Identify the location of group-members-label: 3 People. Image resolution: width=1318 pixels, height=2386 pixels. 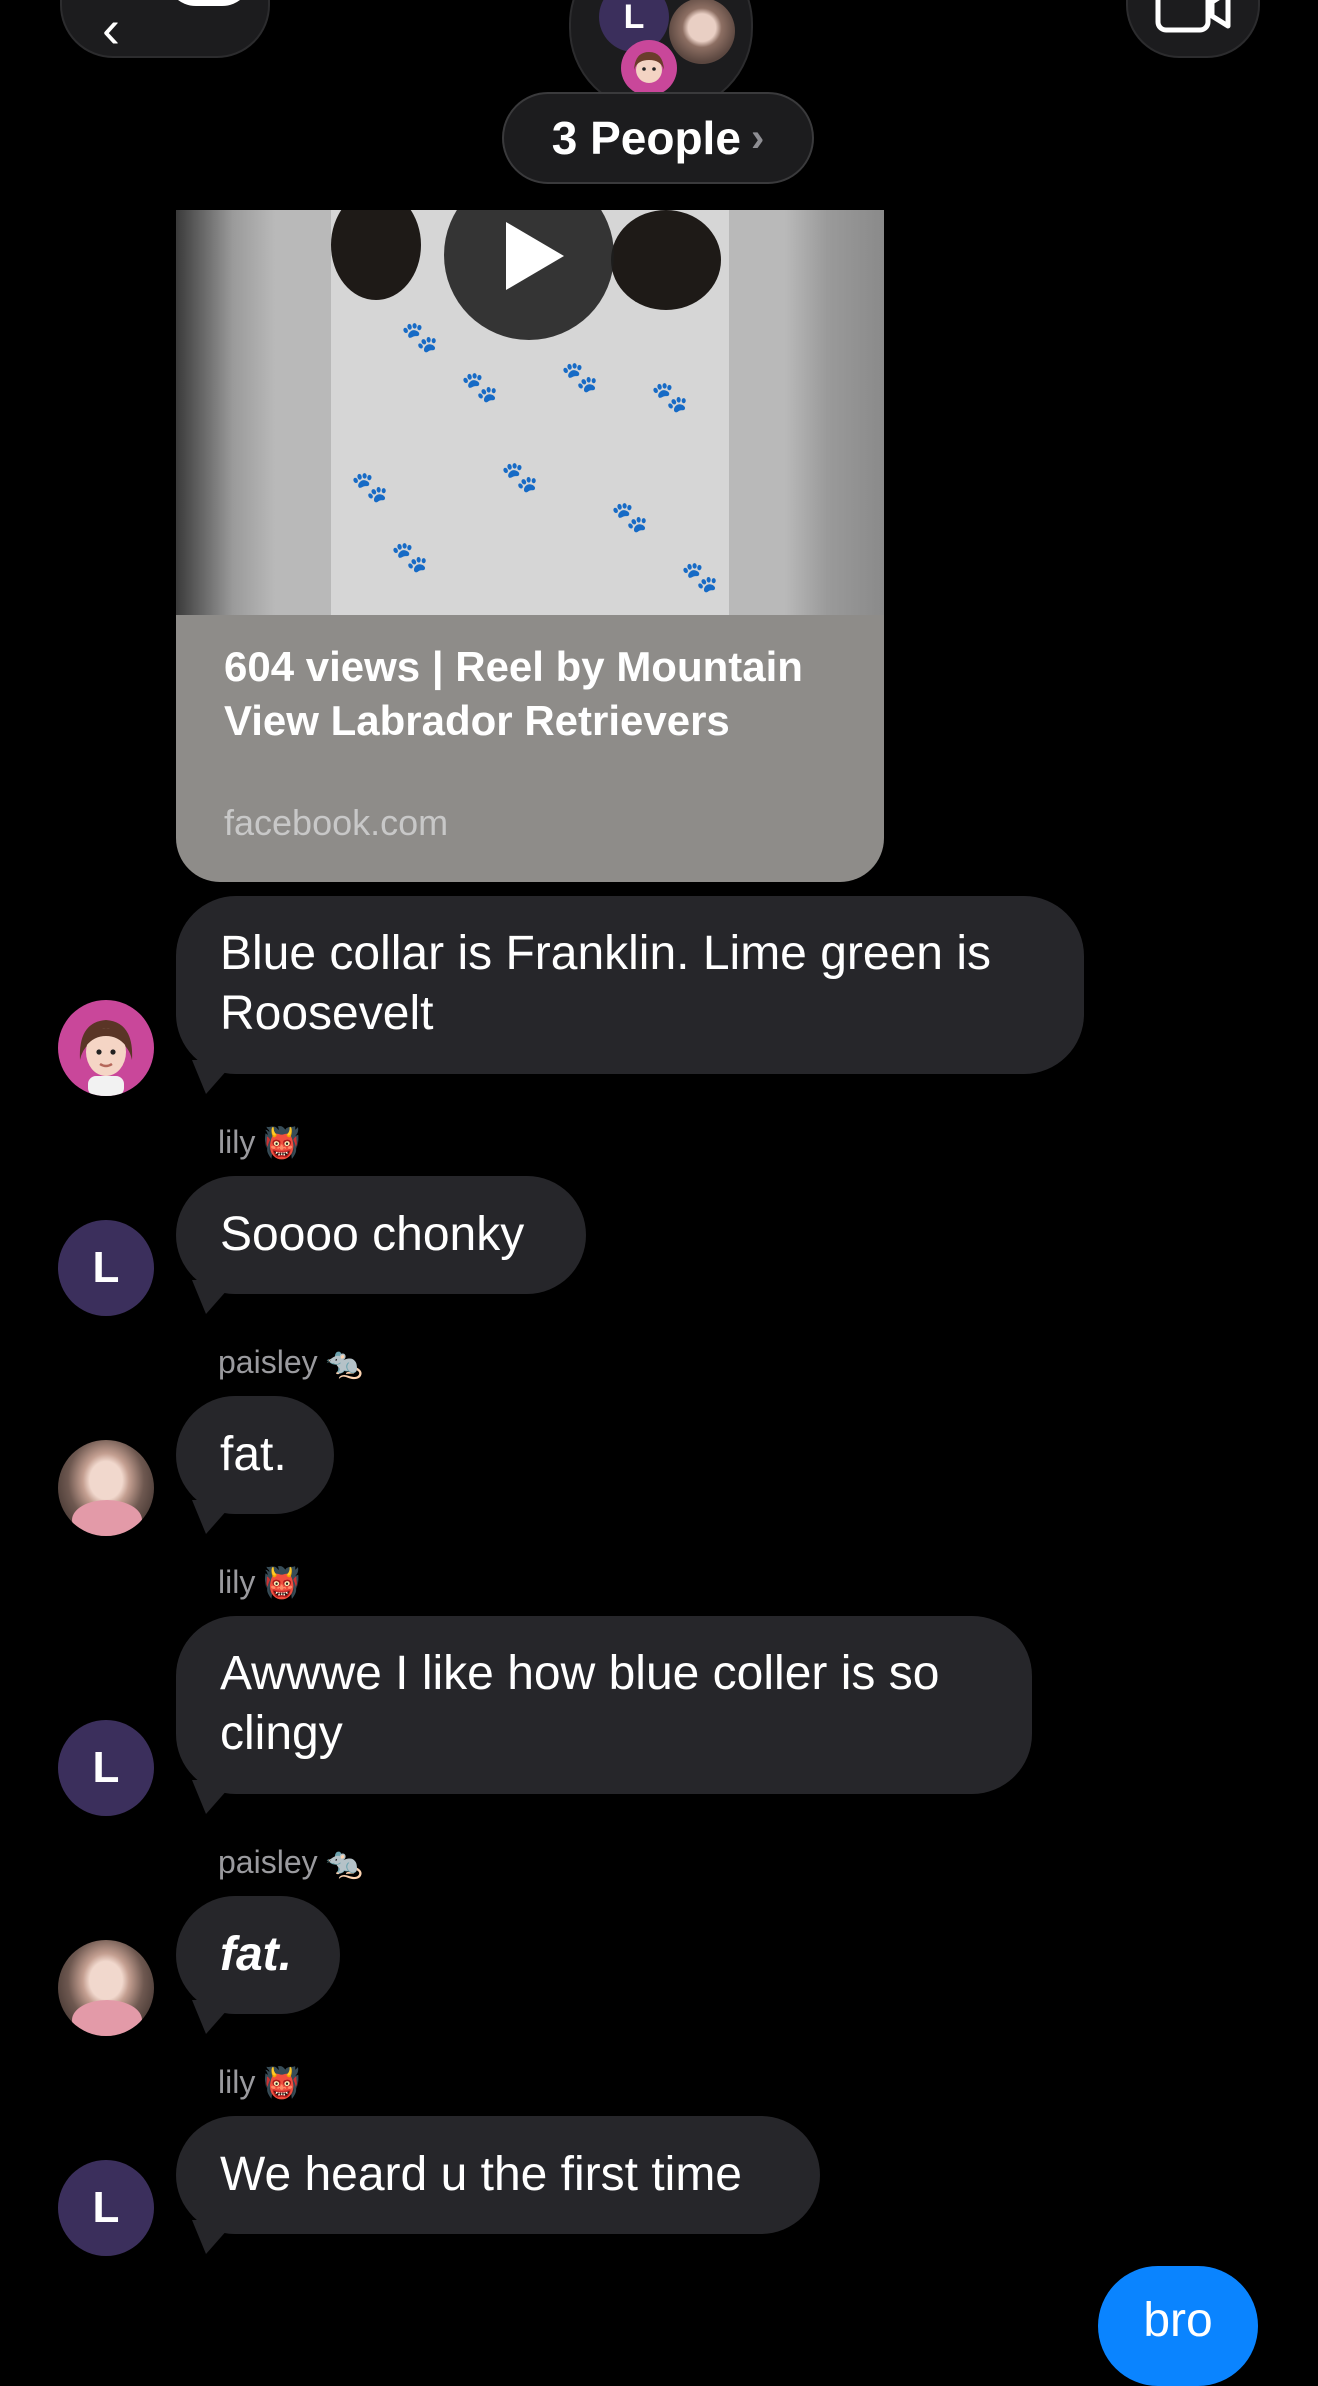
(646, 138).